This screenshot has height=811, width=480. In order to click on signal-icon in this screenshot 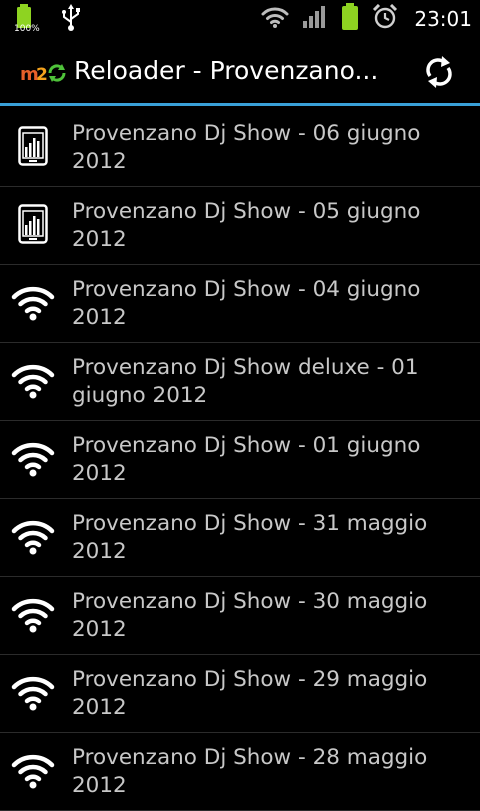, I will do `click(315, 19)`.